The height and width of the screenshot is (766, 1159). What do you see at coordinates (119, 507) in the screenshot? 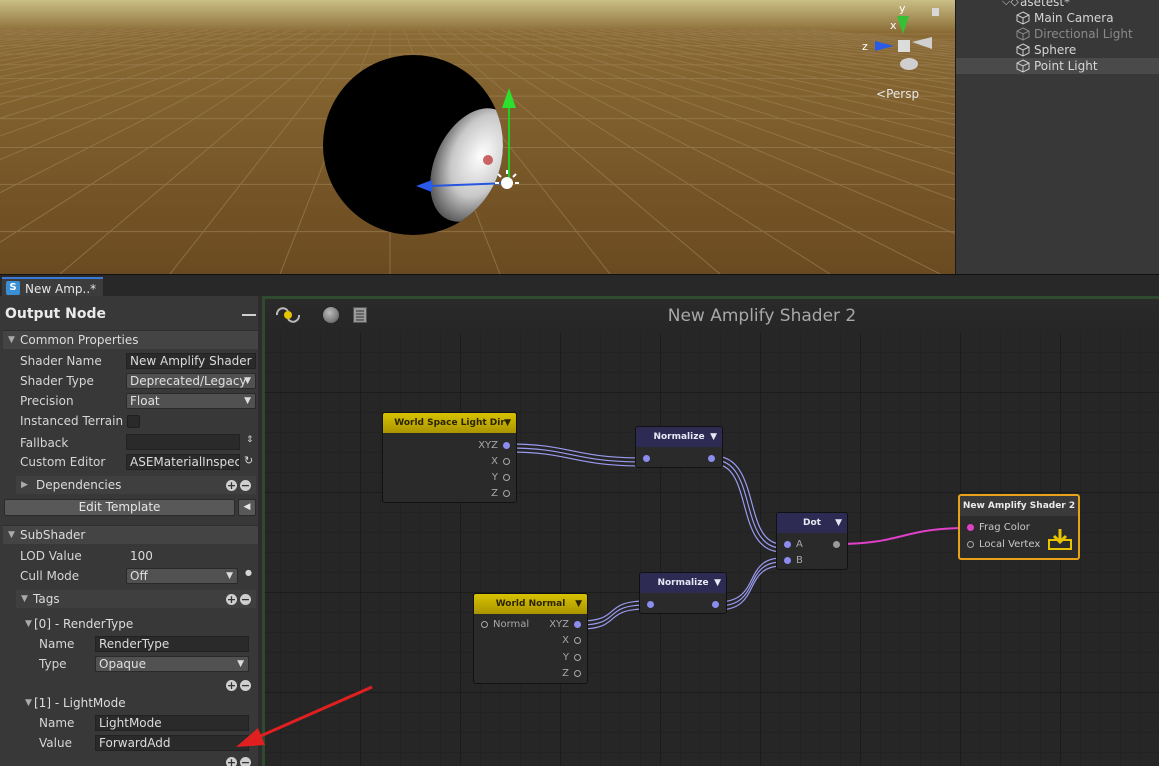
I see `edit-template-button: Edit Template` at bounding box center [119, 507].